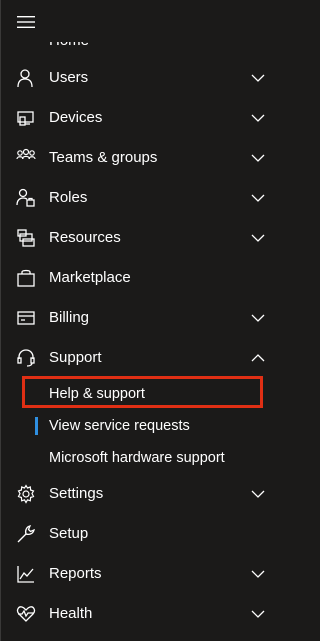 The image size is (320, 641). I want to click on sub-item-view-service-requests: View service requests, so click(139, 426).